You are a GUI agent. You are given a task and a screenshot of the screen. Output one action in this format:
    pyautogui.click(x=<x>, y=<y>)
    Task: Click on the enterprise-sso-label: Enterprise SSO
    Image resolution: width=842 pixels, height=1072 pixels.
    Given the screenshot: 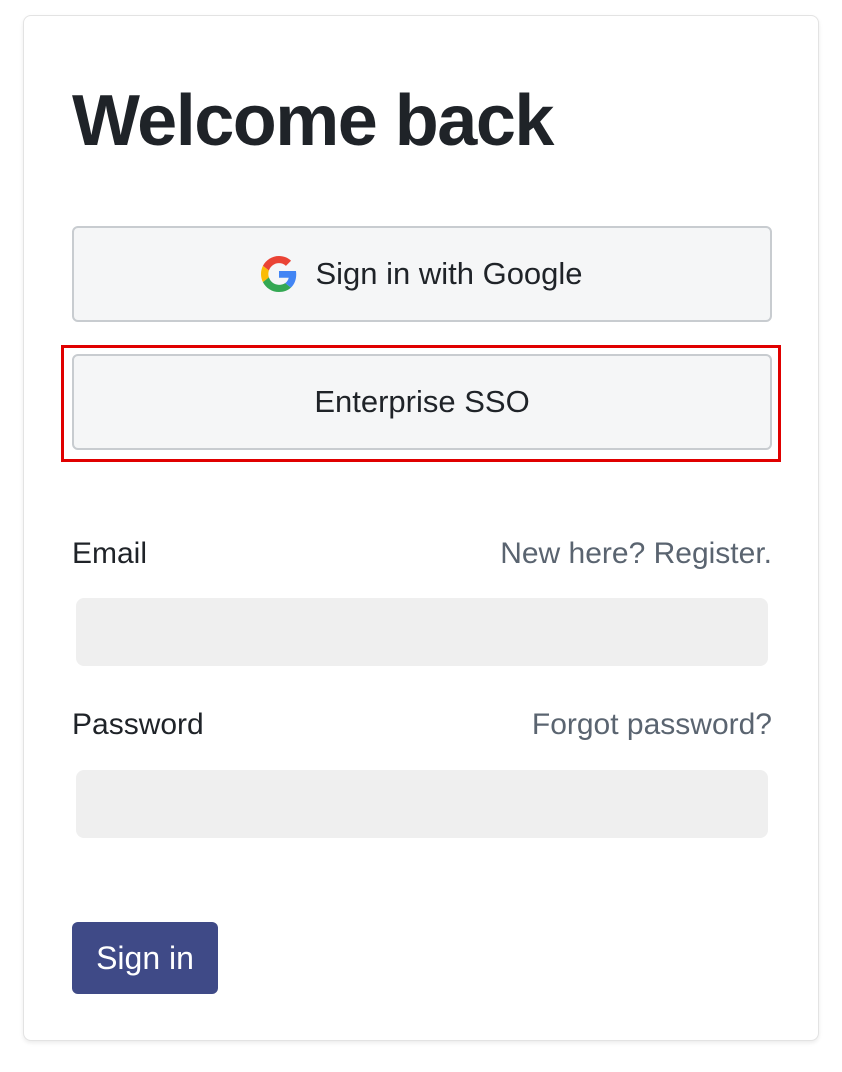 What is the action you would take?
    pyautogui.click(x=422, y=401)
    